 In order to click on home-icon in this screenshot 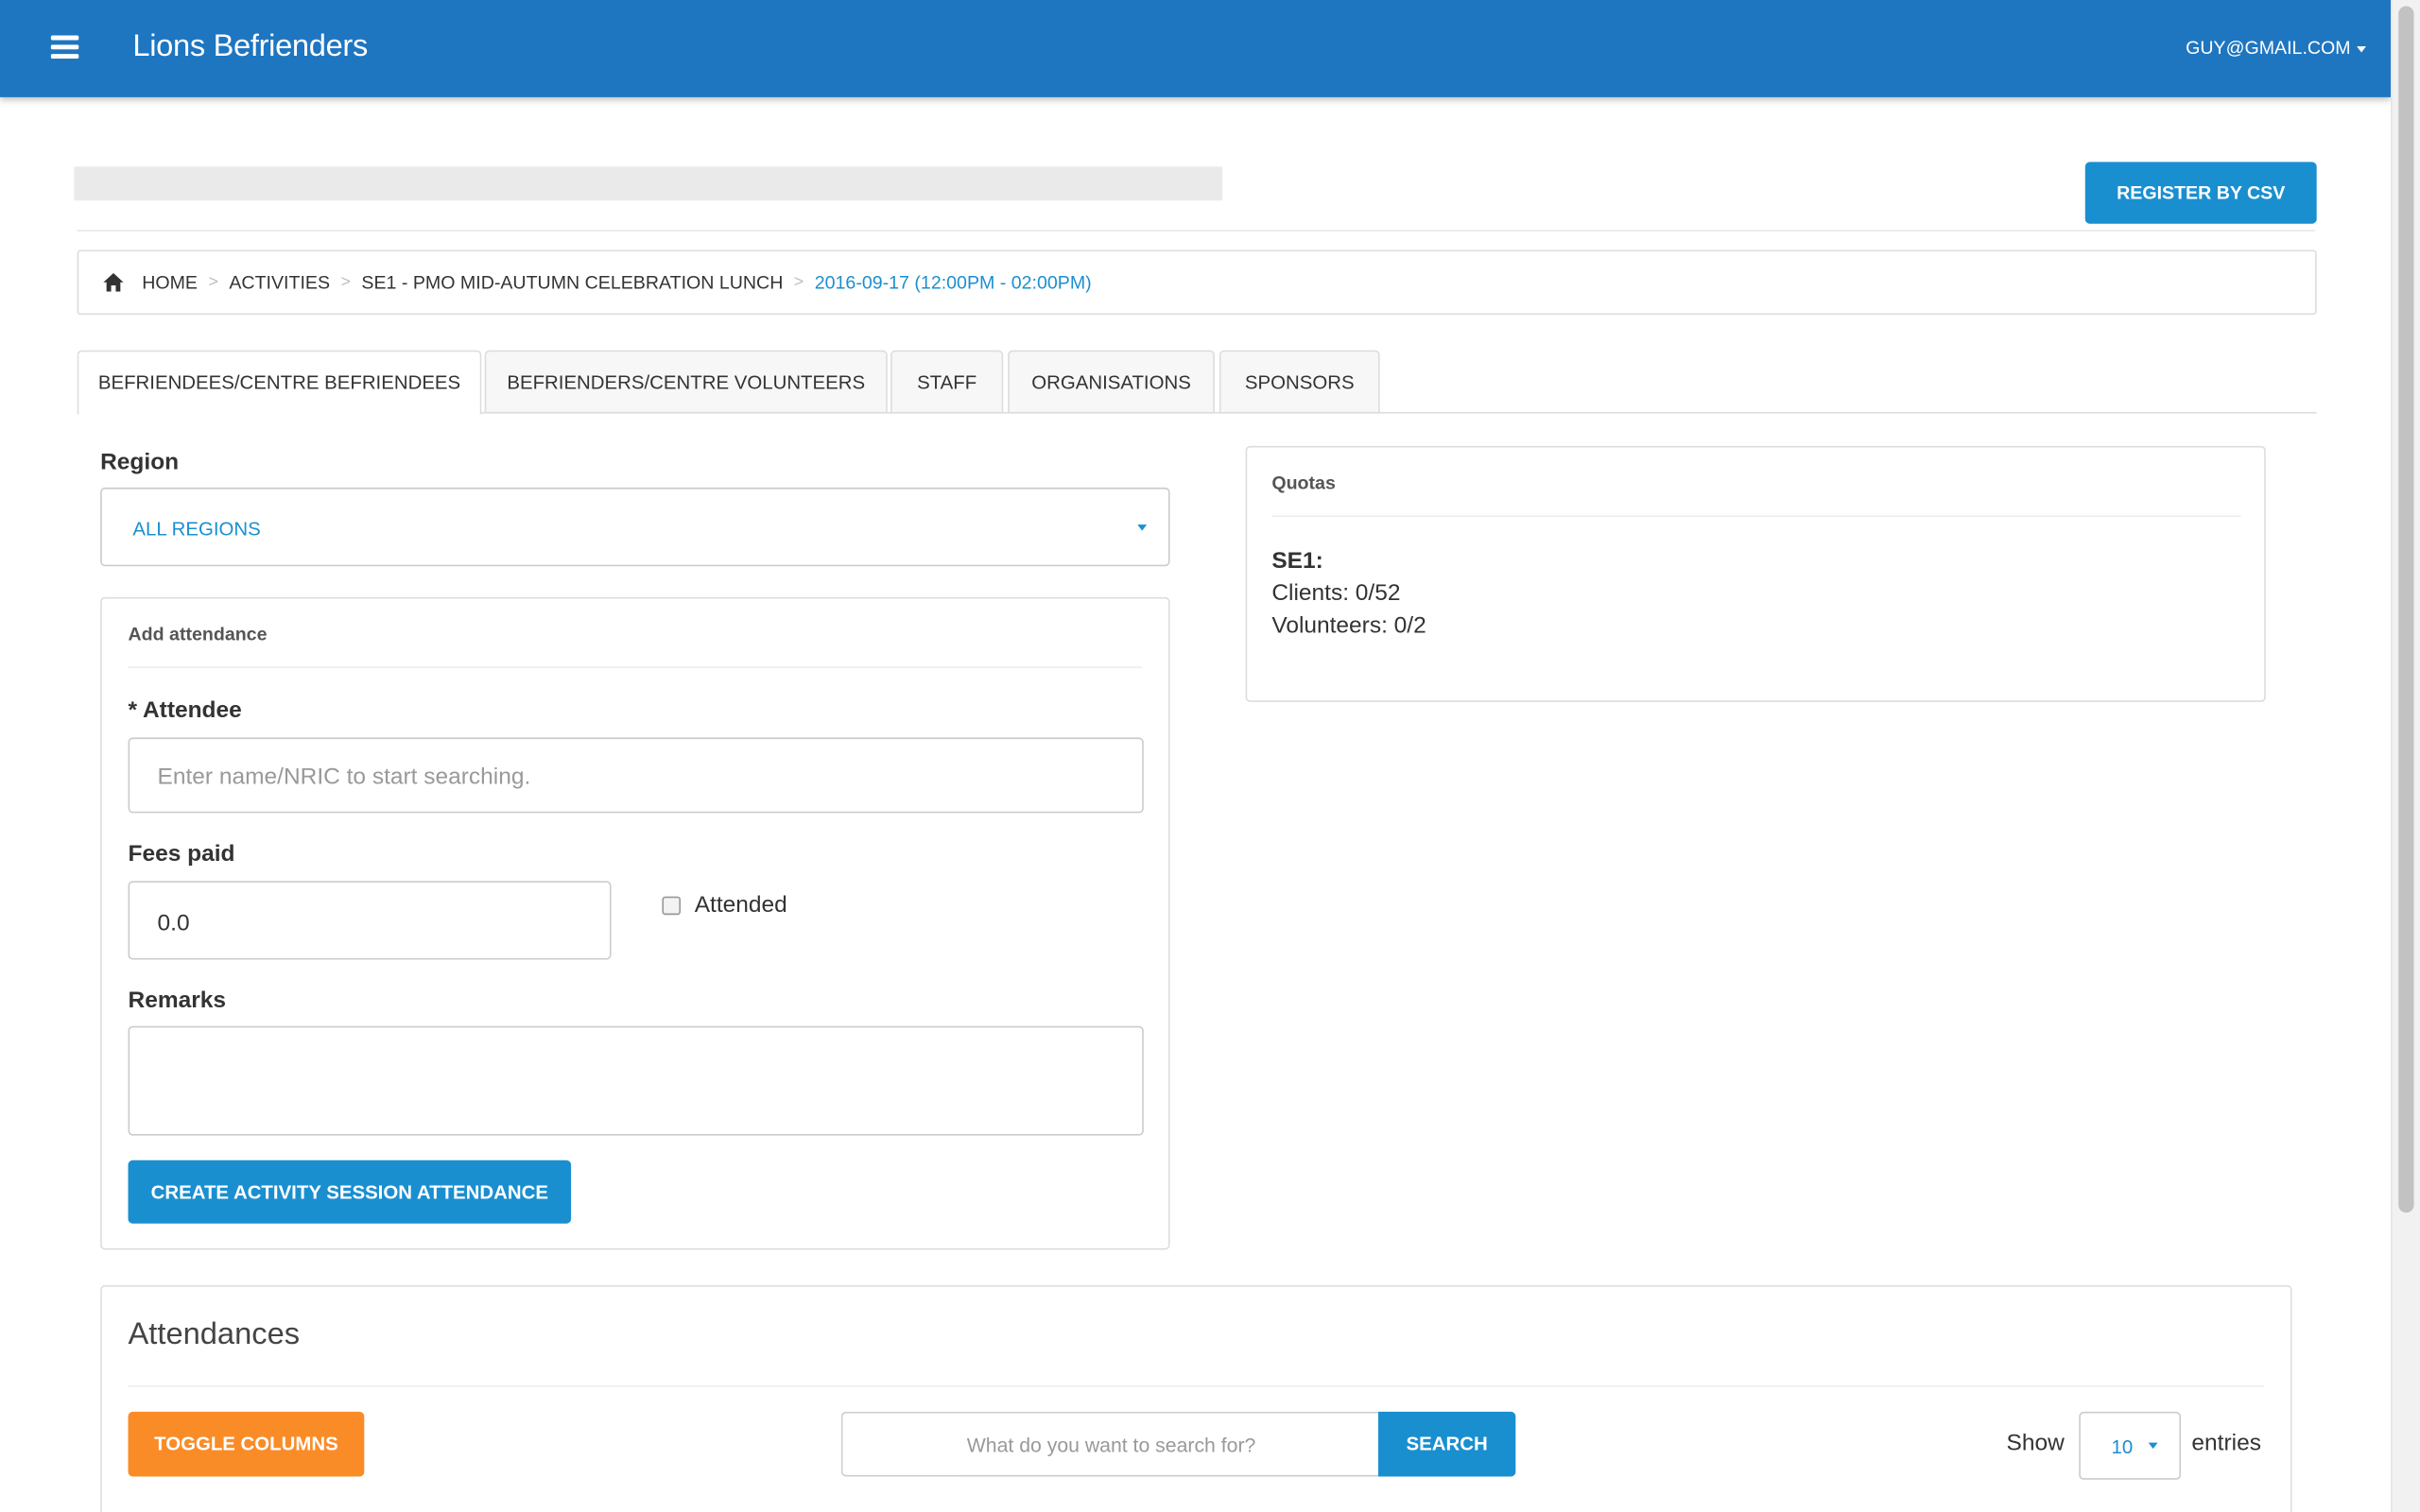, I will do `click(113, 282)`.